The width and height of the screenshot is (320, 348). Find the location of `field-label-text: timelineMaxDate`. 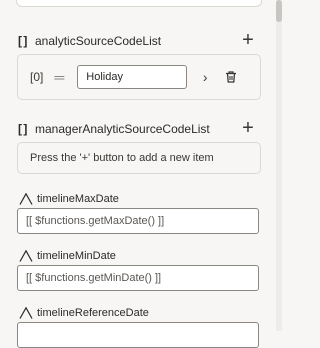

field-label-text: timelineMaxDate is located at coordinates (78, 199).